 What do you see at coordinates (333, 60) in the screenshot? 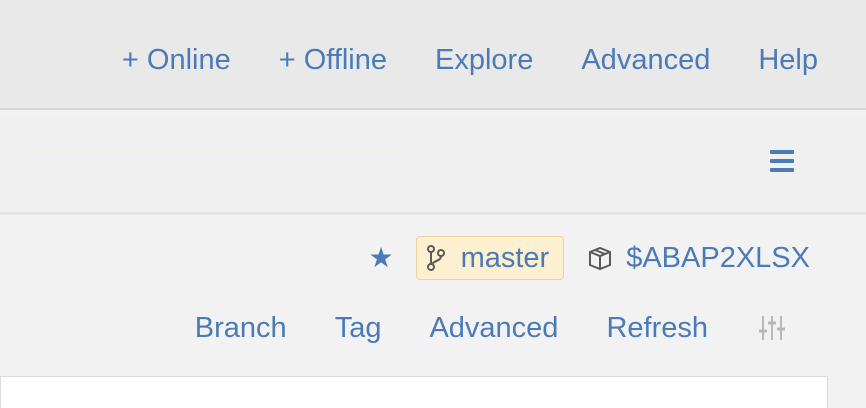
I see `offline-menu-item: + Offline` at bounding box center [333, 60].